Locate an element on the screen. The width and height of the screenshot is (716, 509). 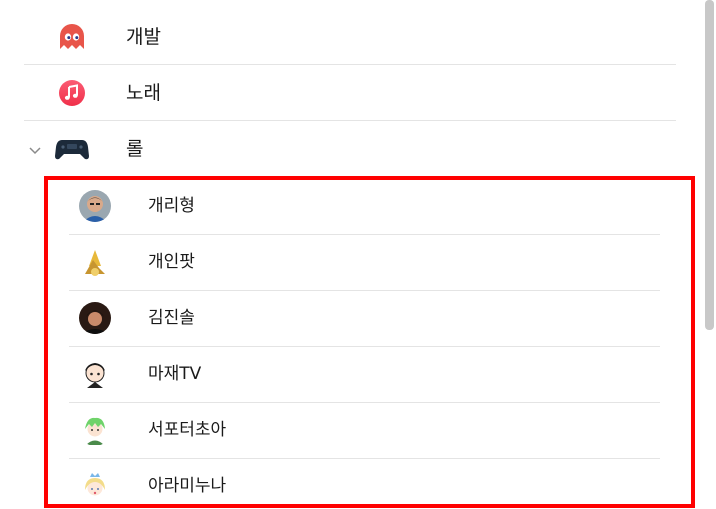
subcategory-item: 개인팟 is located at coordinates (364, 263).